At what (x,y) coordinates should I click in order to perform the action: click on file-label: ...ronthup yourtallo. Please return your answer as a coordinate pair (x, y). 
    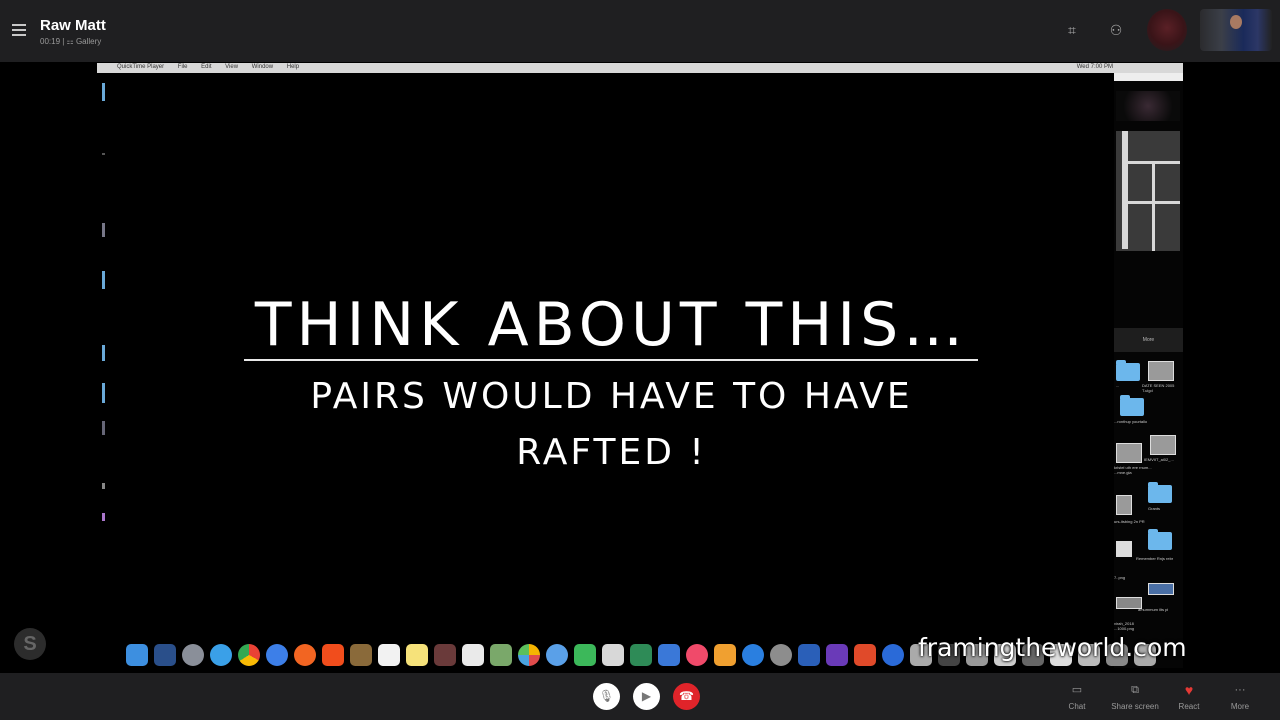
    Looking at the image, I should click on (1131, 421).